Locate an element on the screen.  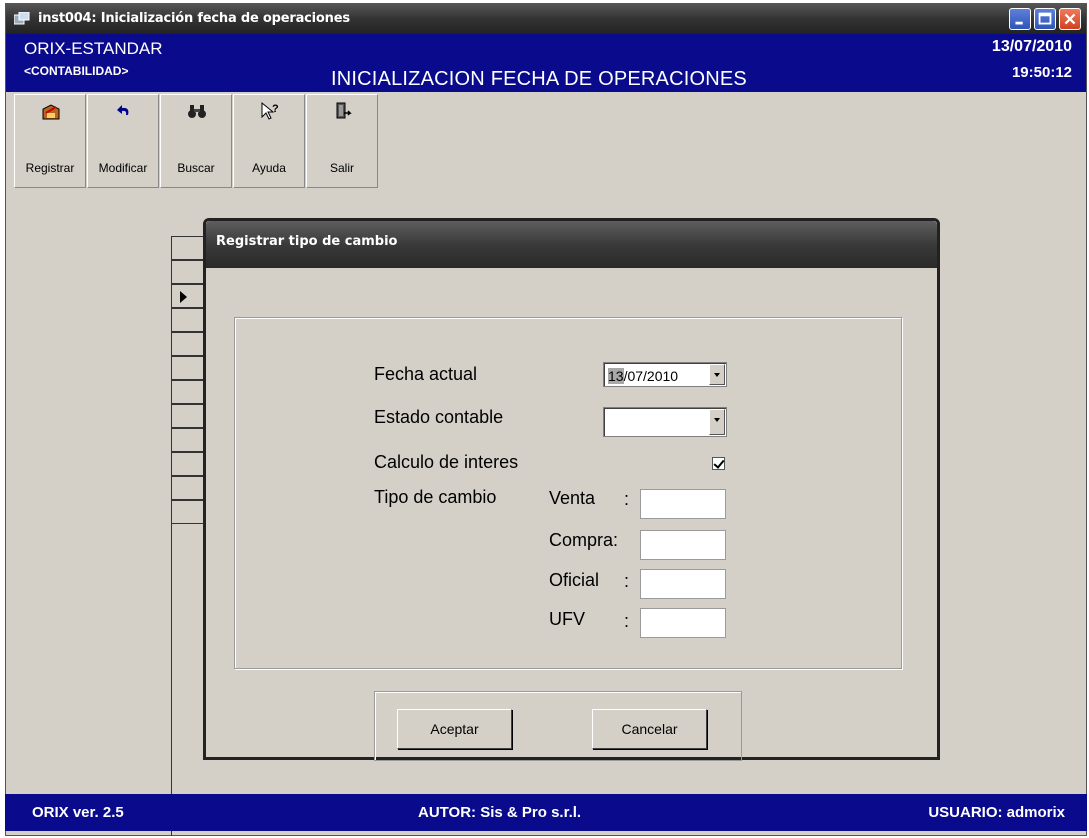
modificar-button: Modificar is located at coordinates (123, 141).